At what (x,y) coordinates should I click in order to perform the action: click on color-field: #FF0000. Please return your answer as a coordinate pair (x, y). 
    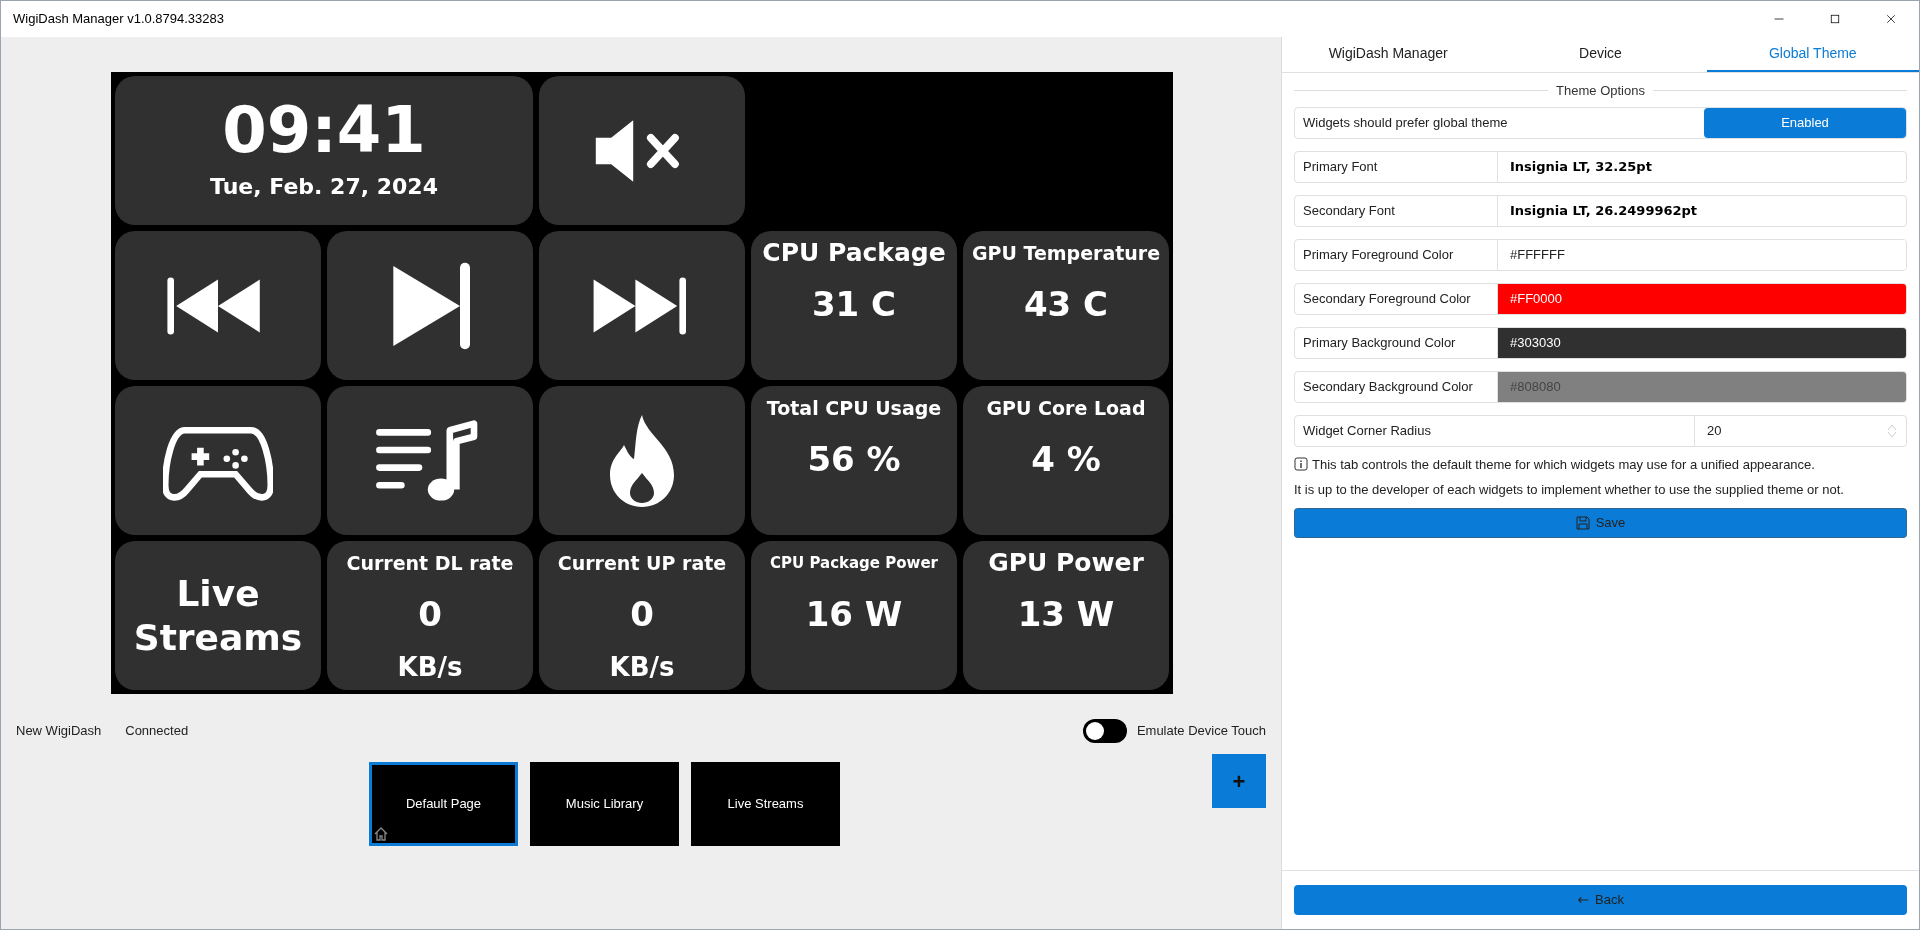
    Looking at the image, I should click on (1702, 298).